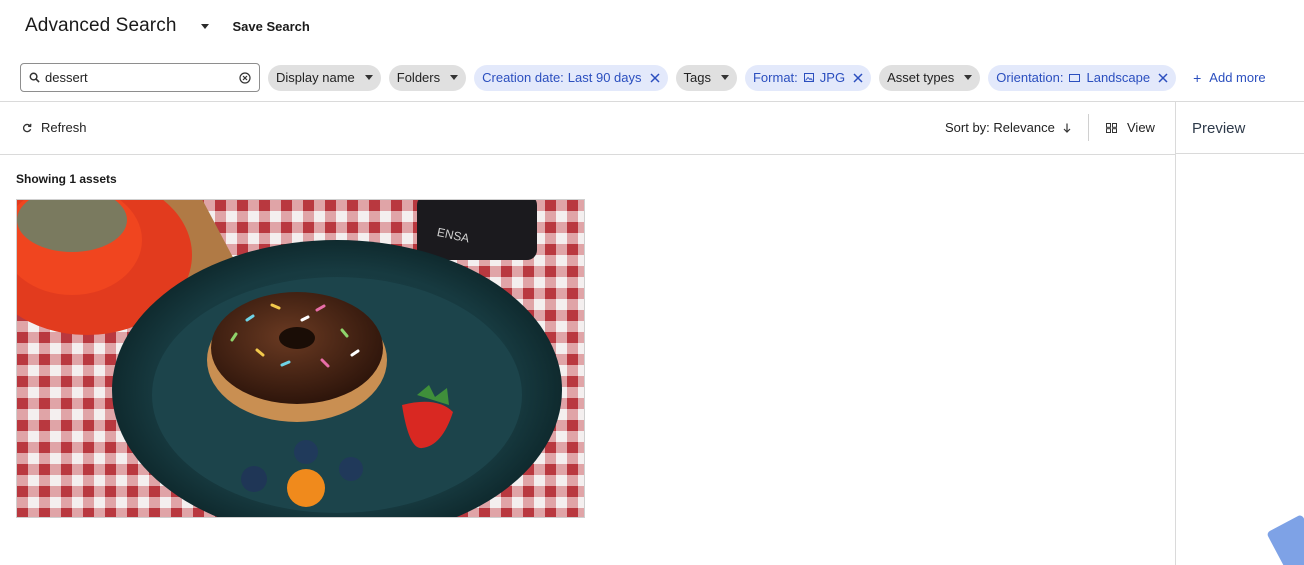 This screenshot has height=565, width=1304. Describe the element at coordinates (1082, 77) in the screenshot. I see `filter-orientation: Orientation: Landscape` at that location.